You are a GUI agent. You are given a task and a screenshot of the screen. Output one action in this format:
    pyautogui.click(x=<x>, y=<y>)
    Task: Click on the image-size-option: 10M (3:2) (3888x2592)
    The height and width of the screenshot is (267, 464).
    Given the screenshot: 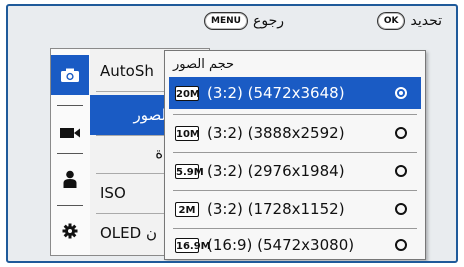 What is the action you would take?
    pyautogui.click(x=295, y=133)
    